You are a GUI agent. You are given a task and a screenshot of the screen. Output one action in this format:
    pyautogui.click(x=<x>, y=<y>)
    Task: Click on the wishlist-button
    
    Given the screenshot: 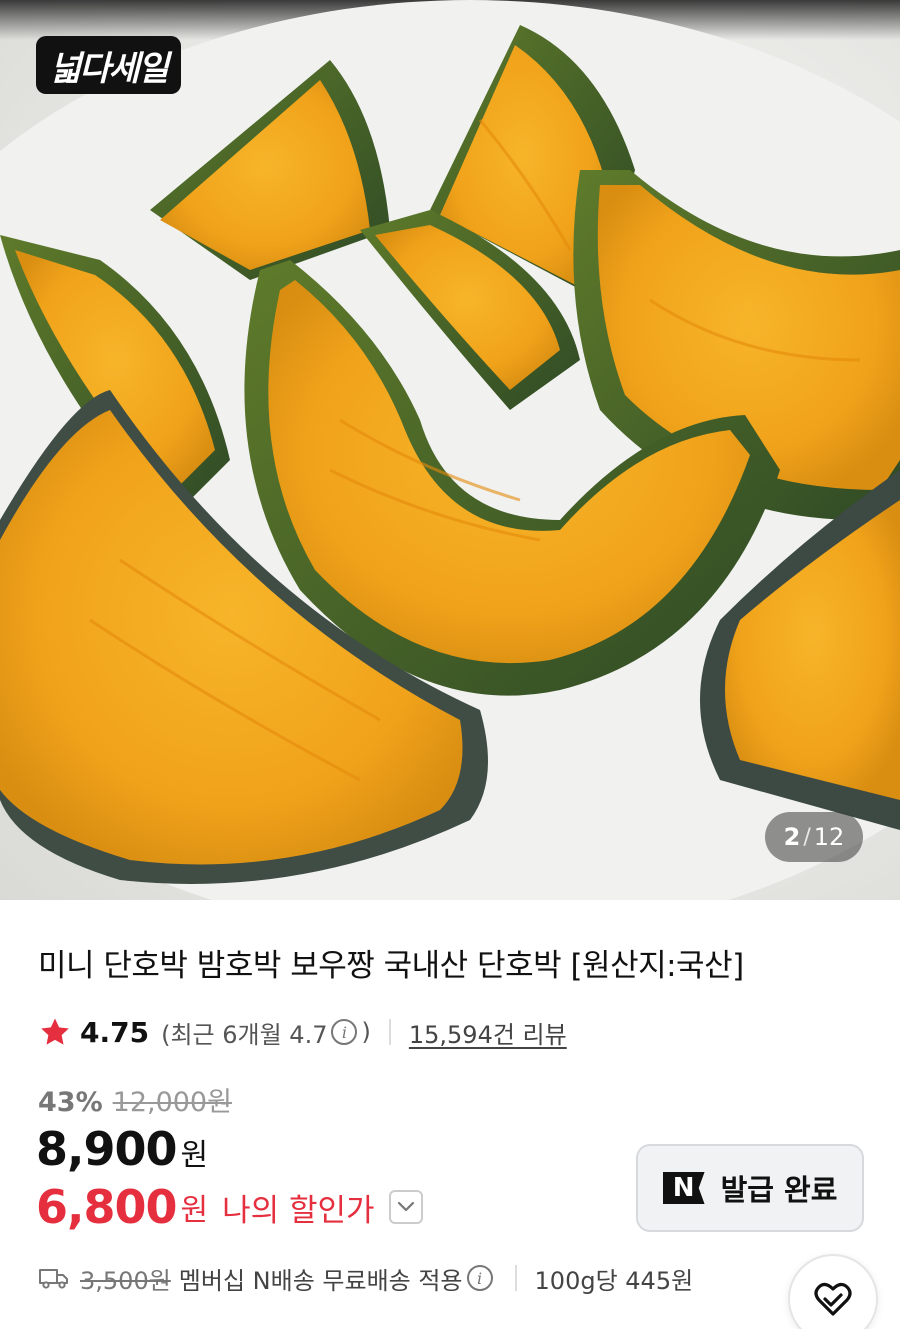 What is the action you would take?
    pyautogui.click(x=833, y=1291)
    